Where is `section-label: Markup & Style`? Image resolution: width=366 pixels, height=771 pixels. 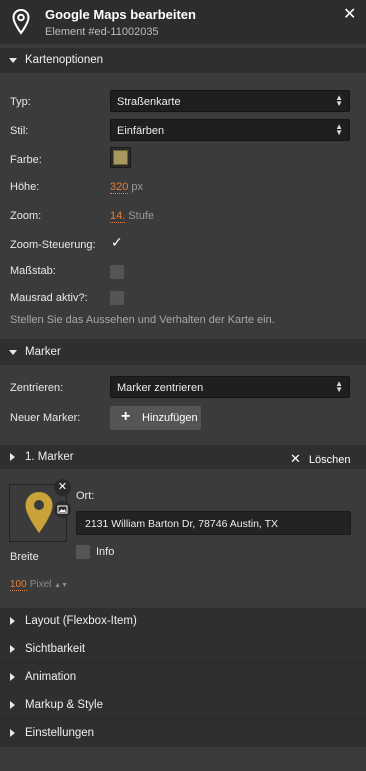
section-label: Markup & Style is located at coordinates (64, 705).